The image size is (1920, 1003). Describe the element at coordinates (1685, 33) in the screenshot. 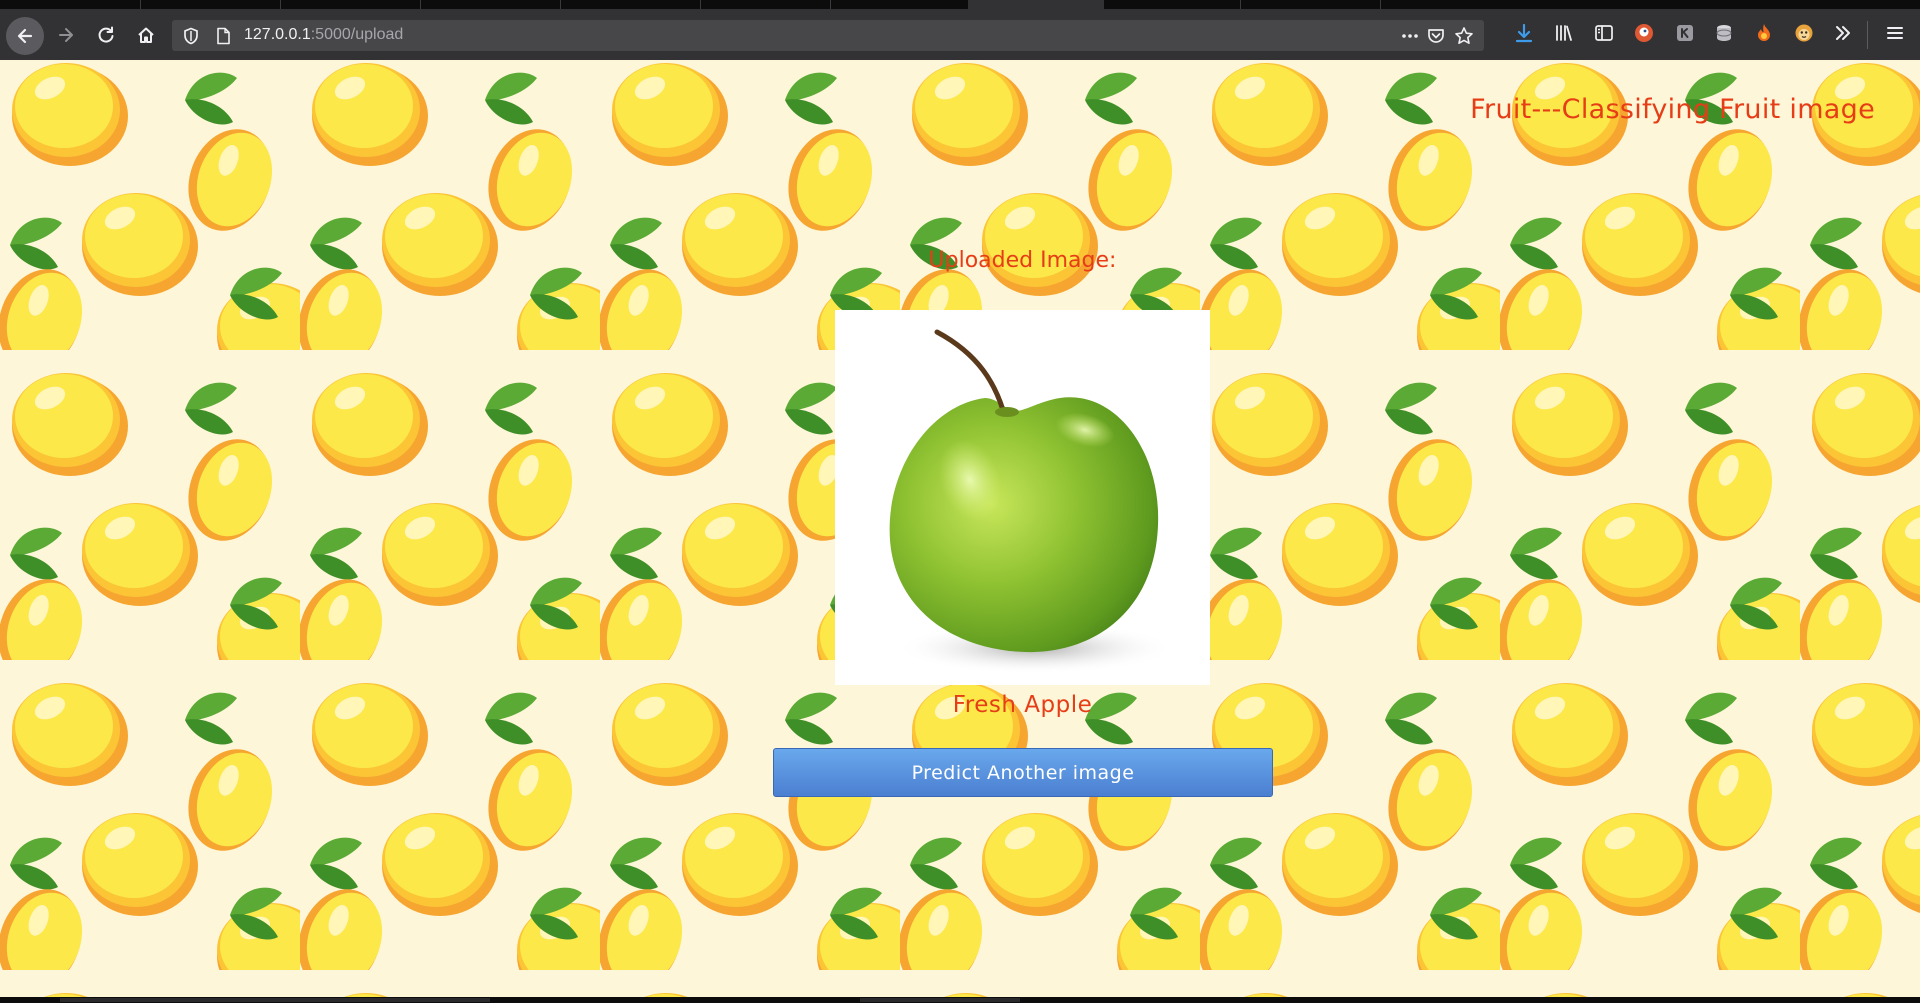

I see `extension-icon` at that location.